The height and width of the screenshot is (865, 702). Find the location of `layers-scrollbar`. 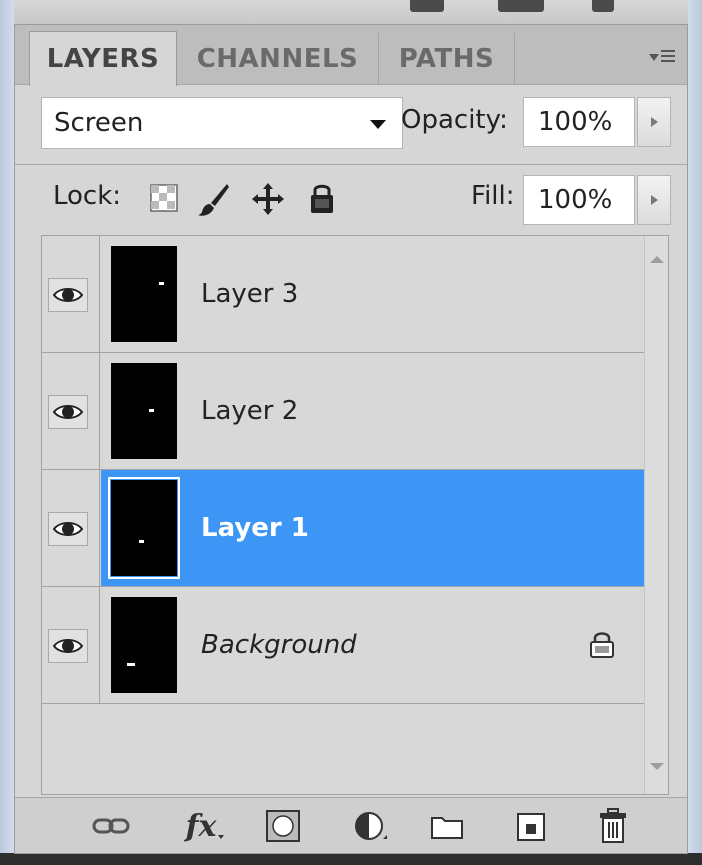

layers-scrollbar is located at coordinates (656, 515).